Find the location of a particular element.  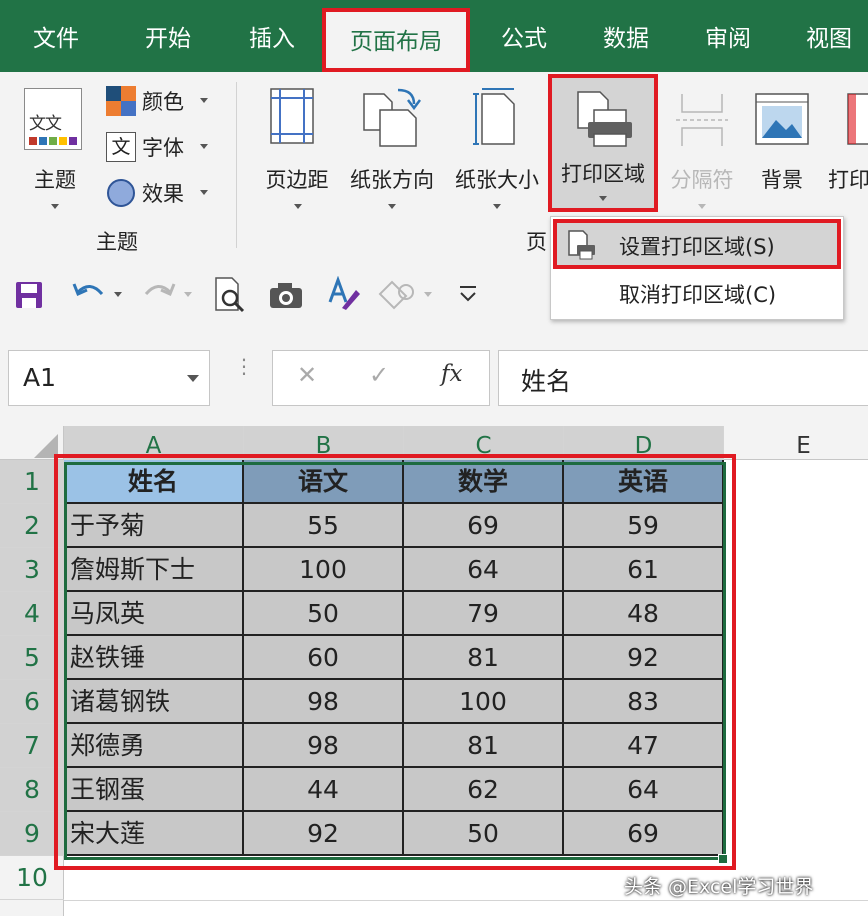

redo-icon is located at coordinates (159, 293).